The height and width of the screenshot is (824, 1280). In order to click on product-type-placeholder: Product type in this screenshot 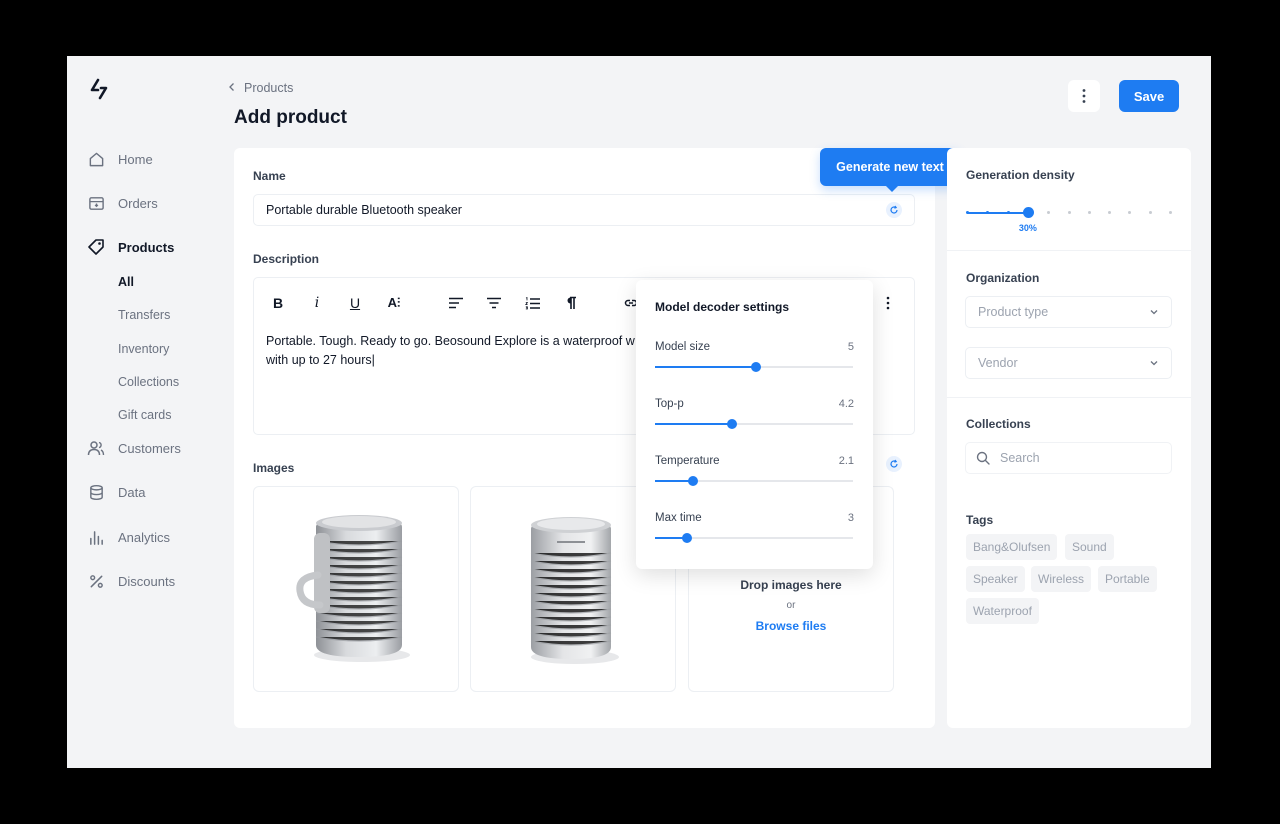, I will do `click(1013, 312)`.